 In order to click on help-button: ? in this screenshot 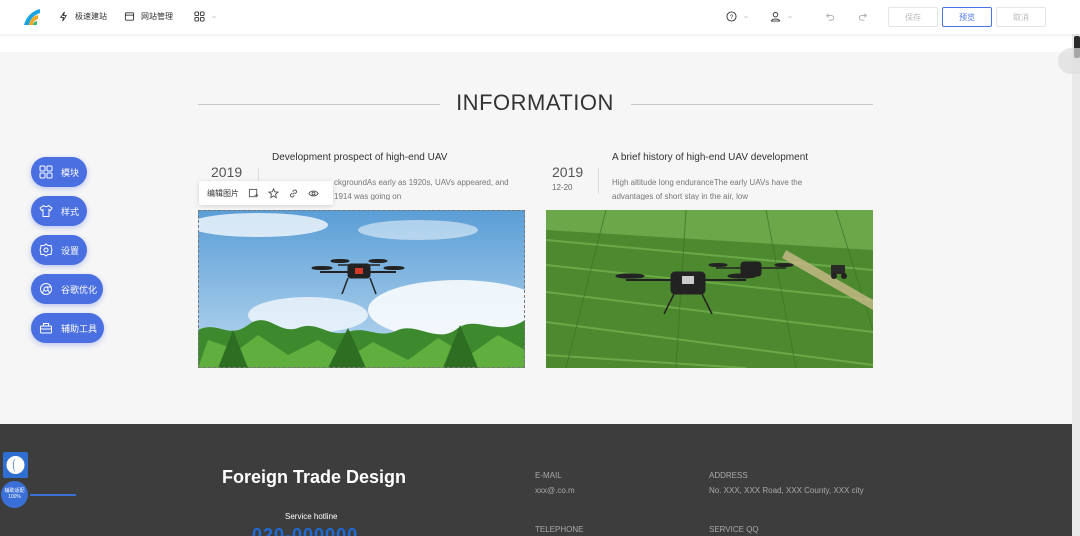, I will do `click(737, 16)`.